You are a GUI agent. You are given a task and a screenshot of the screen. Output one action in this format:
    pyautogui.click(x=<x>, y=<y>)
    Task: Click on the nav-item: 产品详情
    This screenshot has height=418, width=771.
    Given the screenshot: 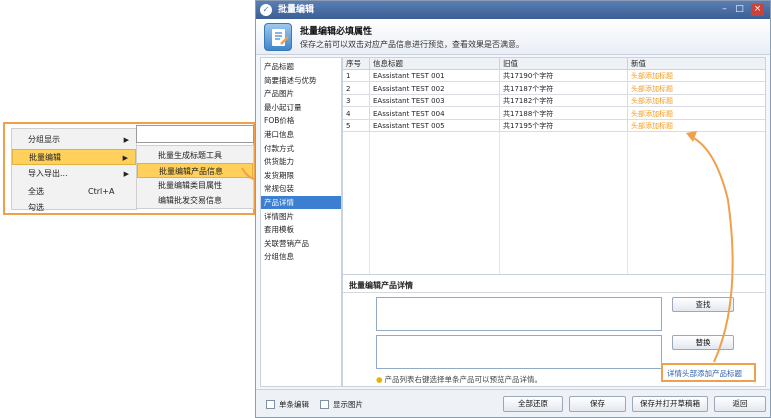 What is the action you would take?
    pyautogui.click(x=301, y=202)
    